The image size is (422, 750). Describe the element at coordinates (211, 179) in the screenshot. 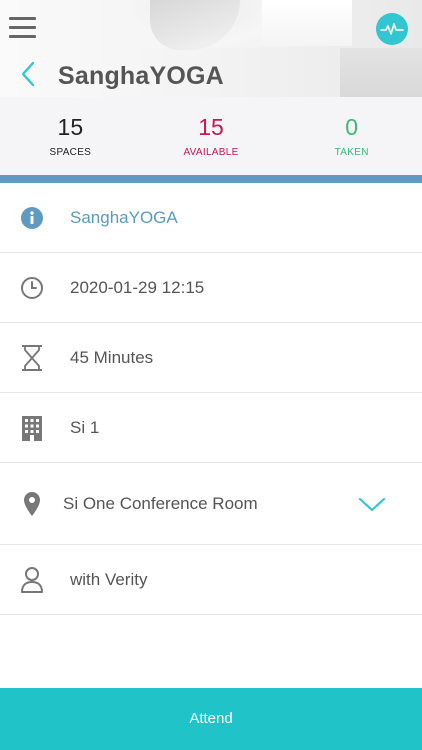

I see `accent-divider` at that location.